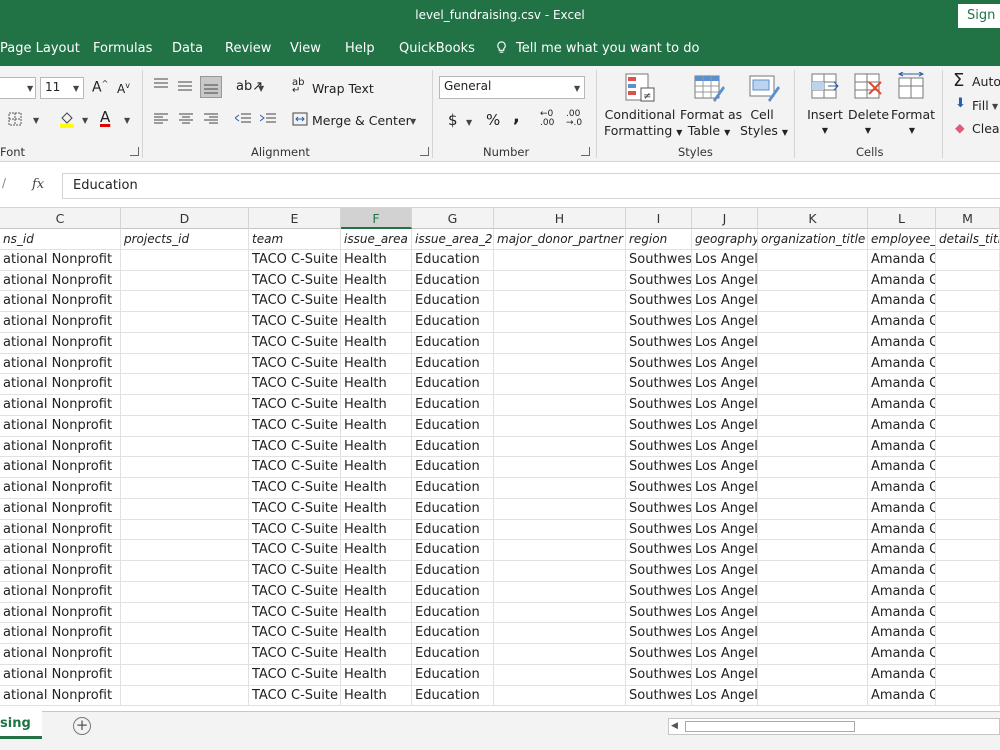  What do you see at coordinates (834, 726) in the screenshot?
I see `horizontal-scrollbar: ◀` at bounding box center [834, 726].